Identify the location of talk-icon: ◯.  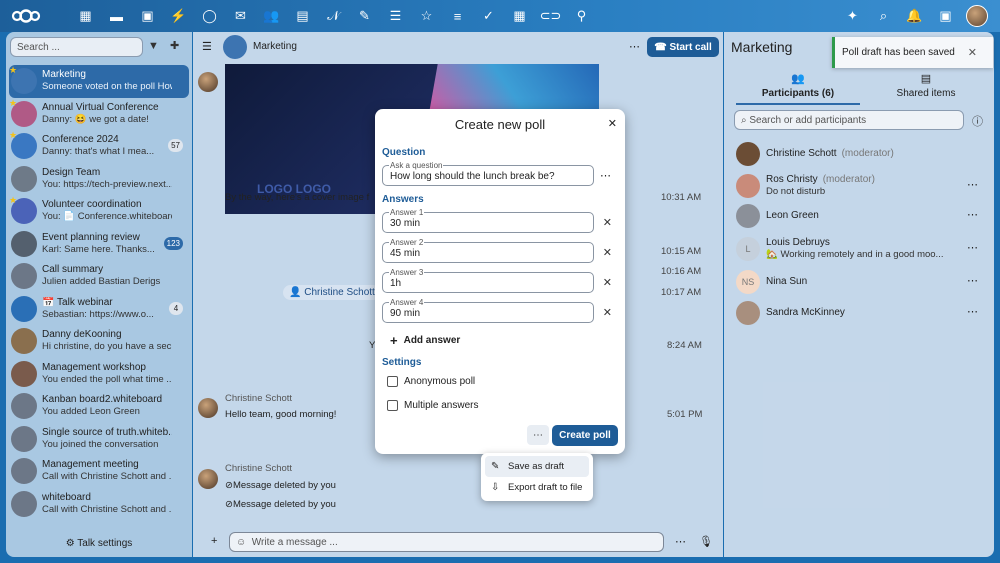
(209, 16).